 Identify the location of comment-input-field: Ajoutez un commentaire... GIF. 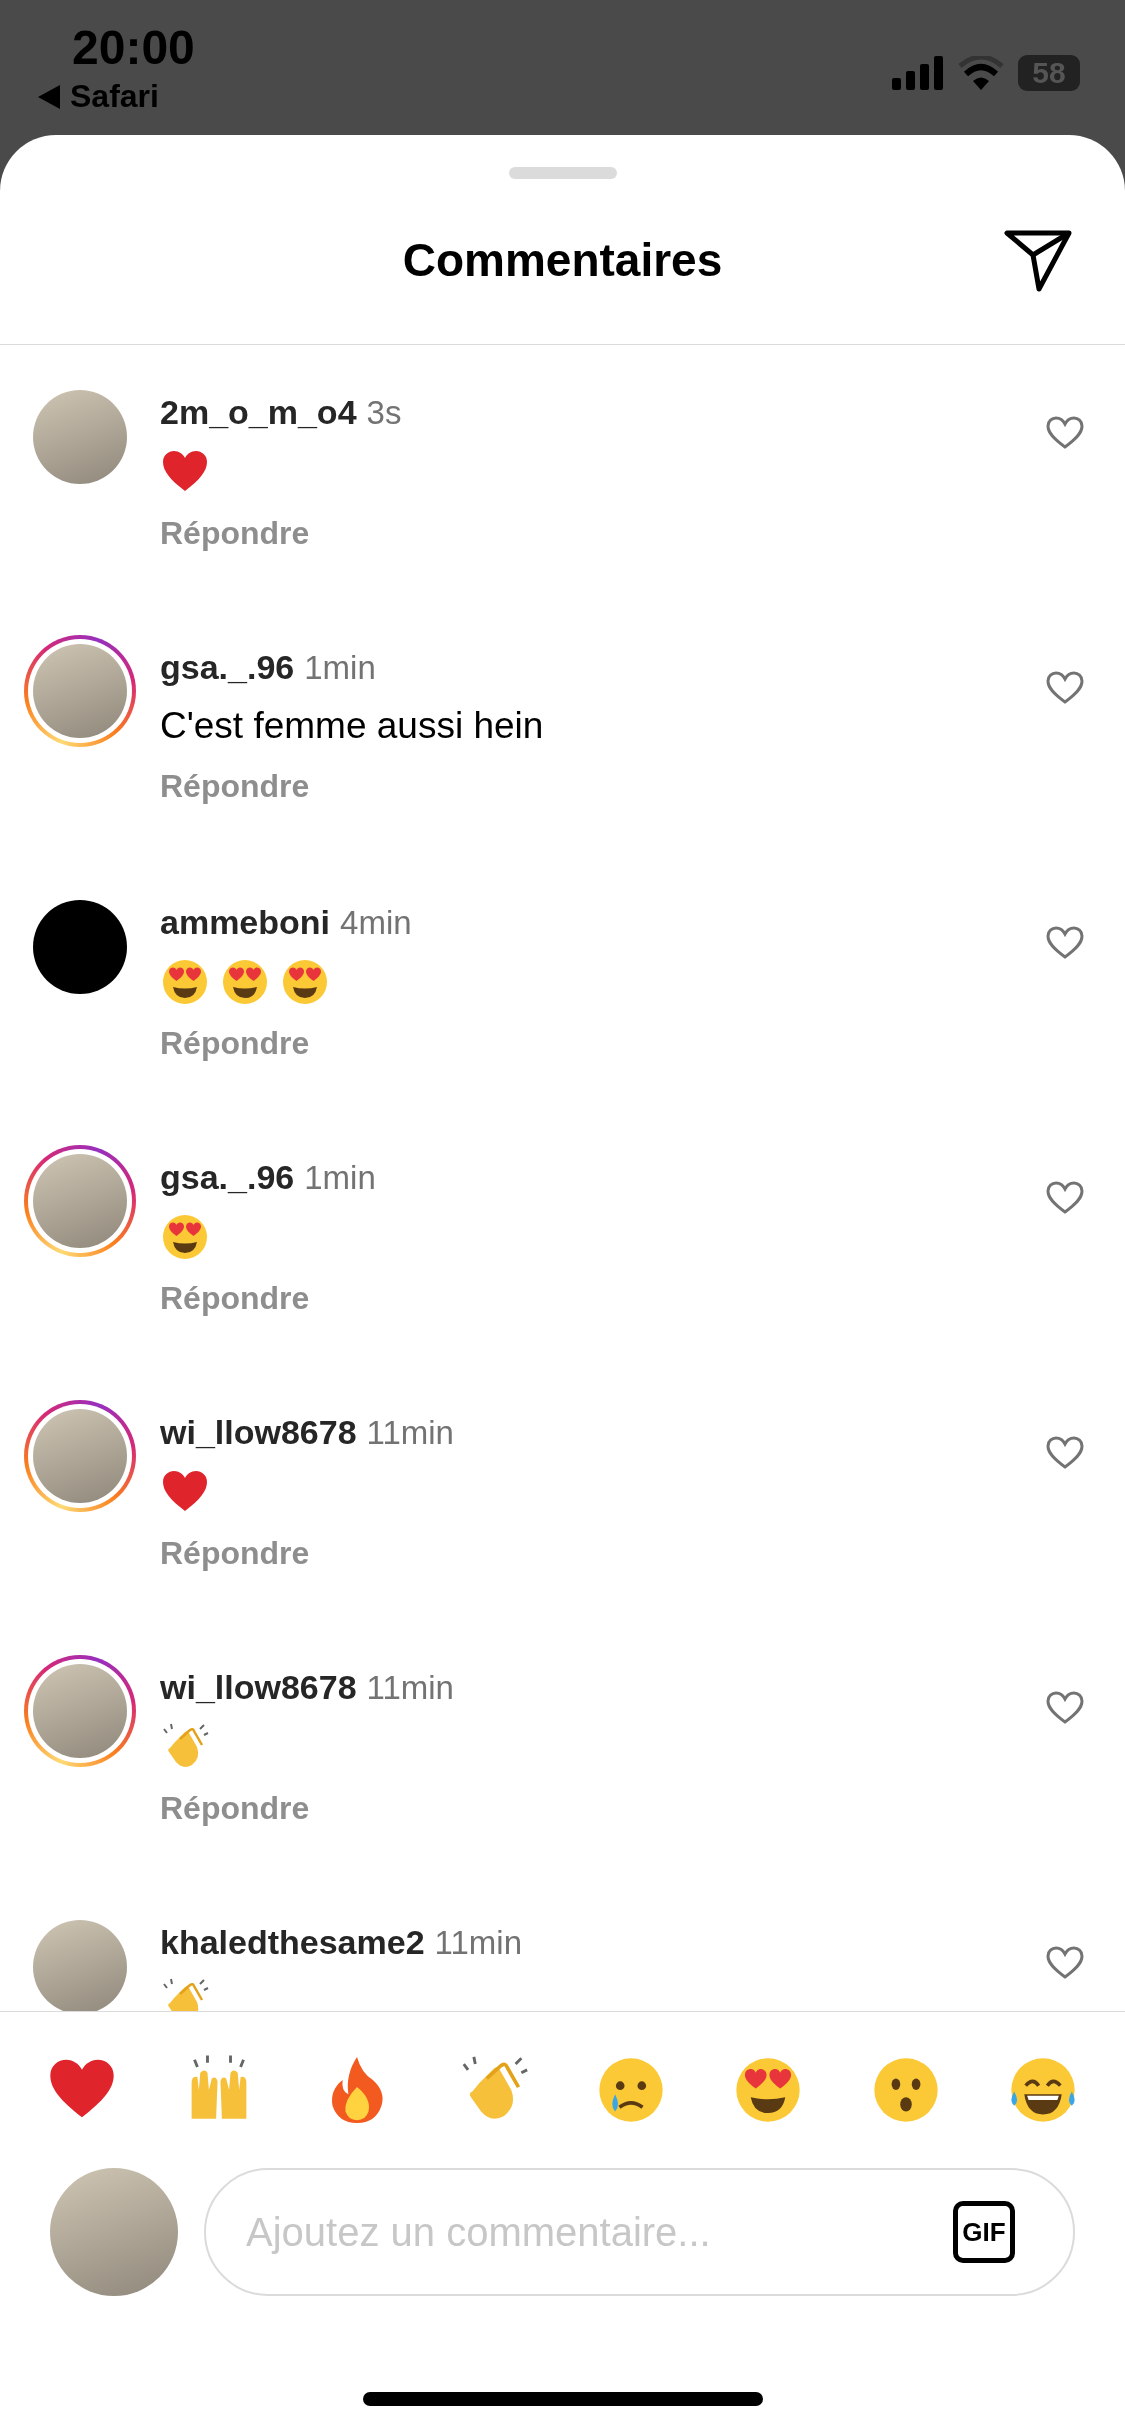
(639, 2232).